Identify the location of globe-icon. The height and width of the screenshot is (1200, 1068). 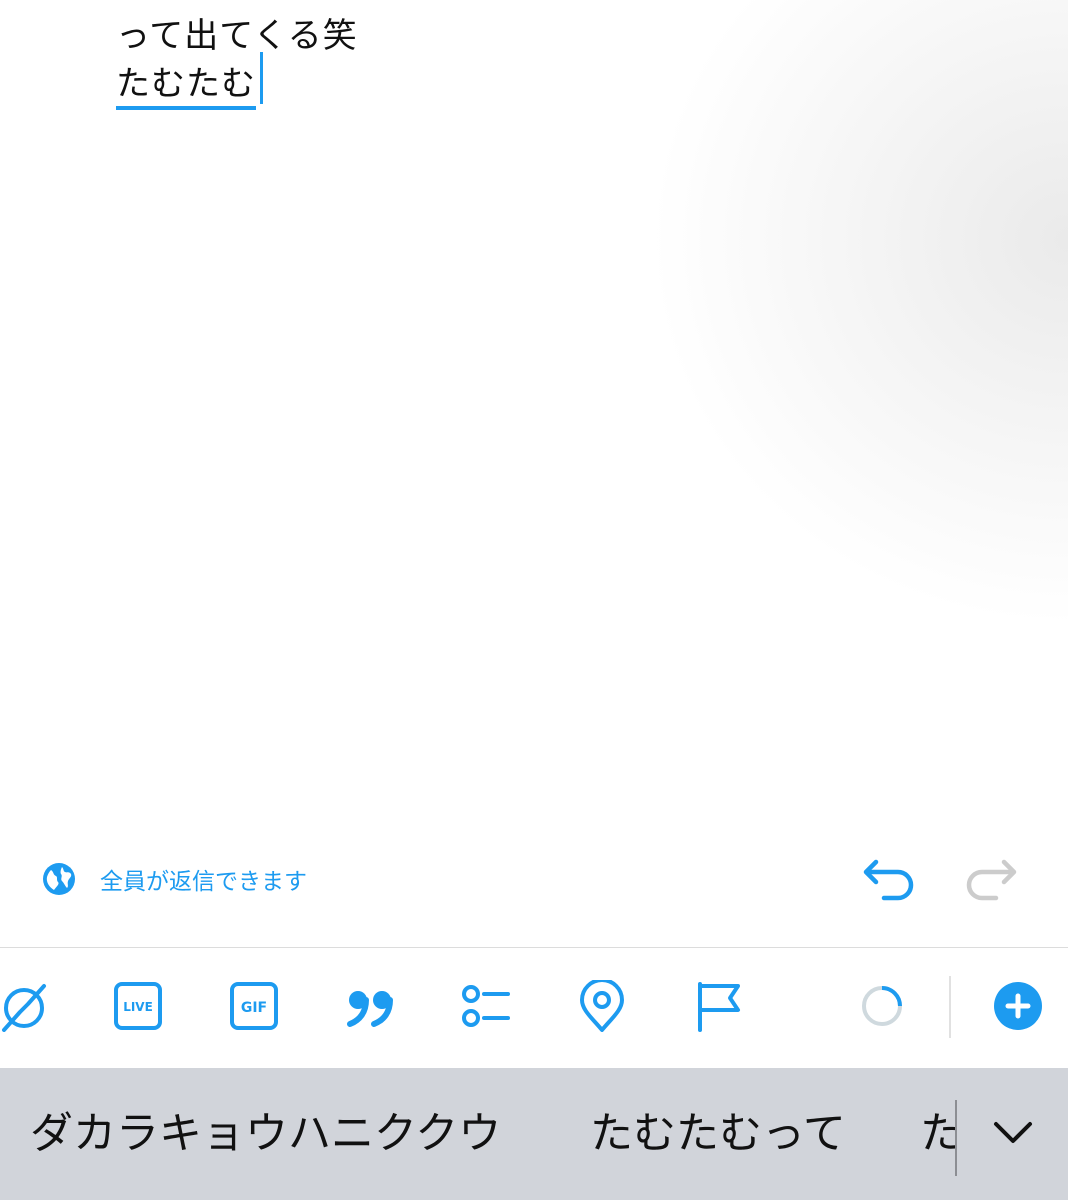
(59, 879).